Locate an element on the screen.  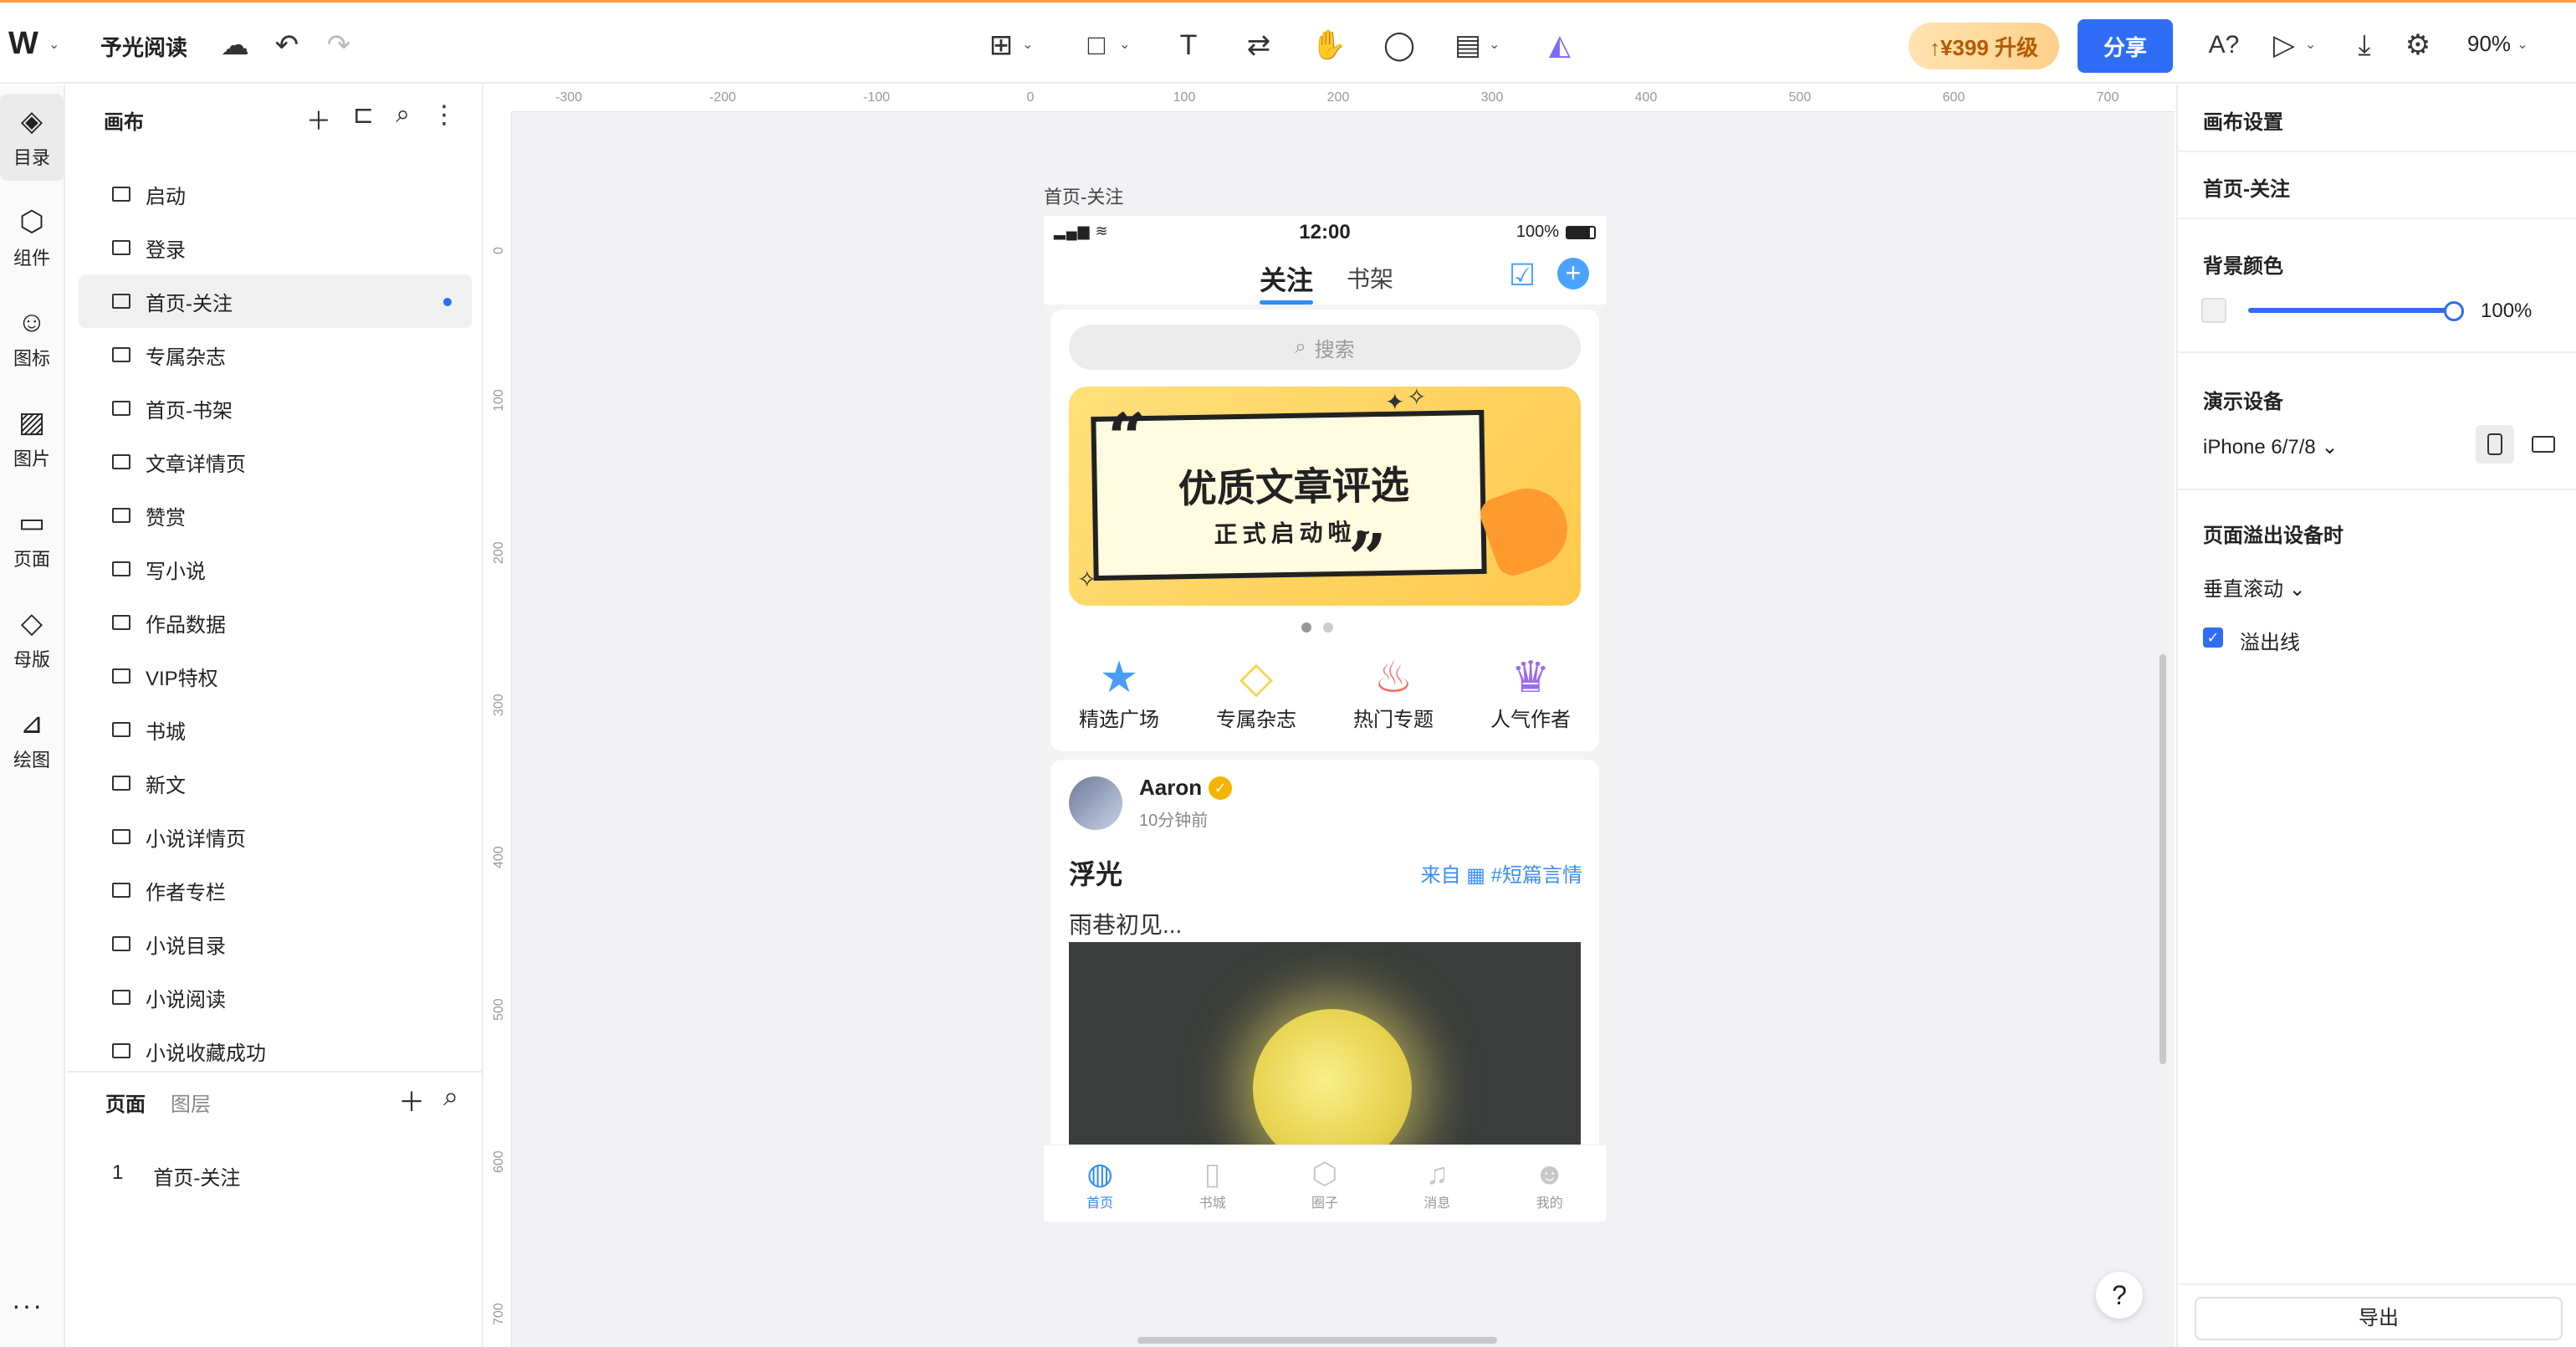
text-tool-icon: T is located at coordinates (1188, 45).